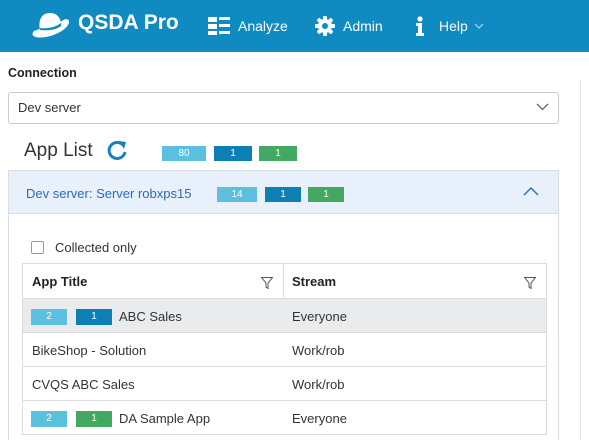 This screenshot has width=589, height=440. Describe the element at coordinates (284, 418) in the screenshot. I see `table-row: 2 1 DA Sample App Everyone` at that location.